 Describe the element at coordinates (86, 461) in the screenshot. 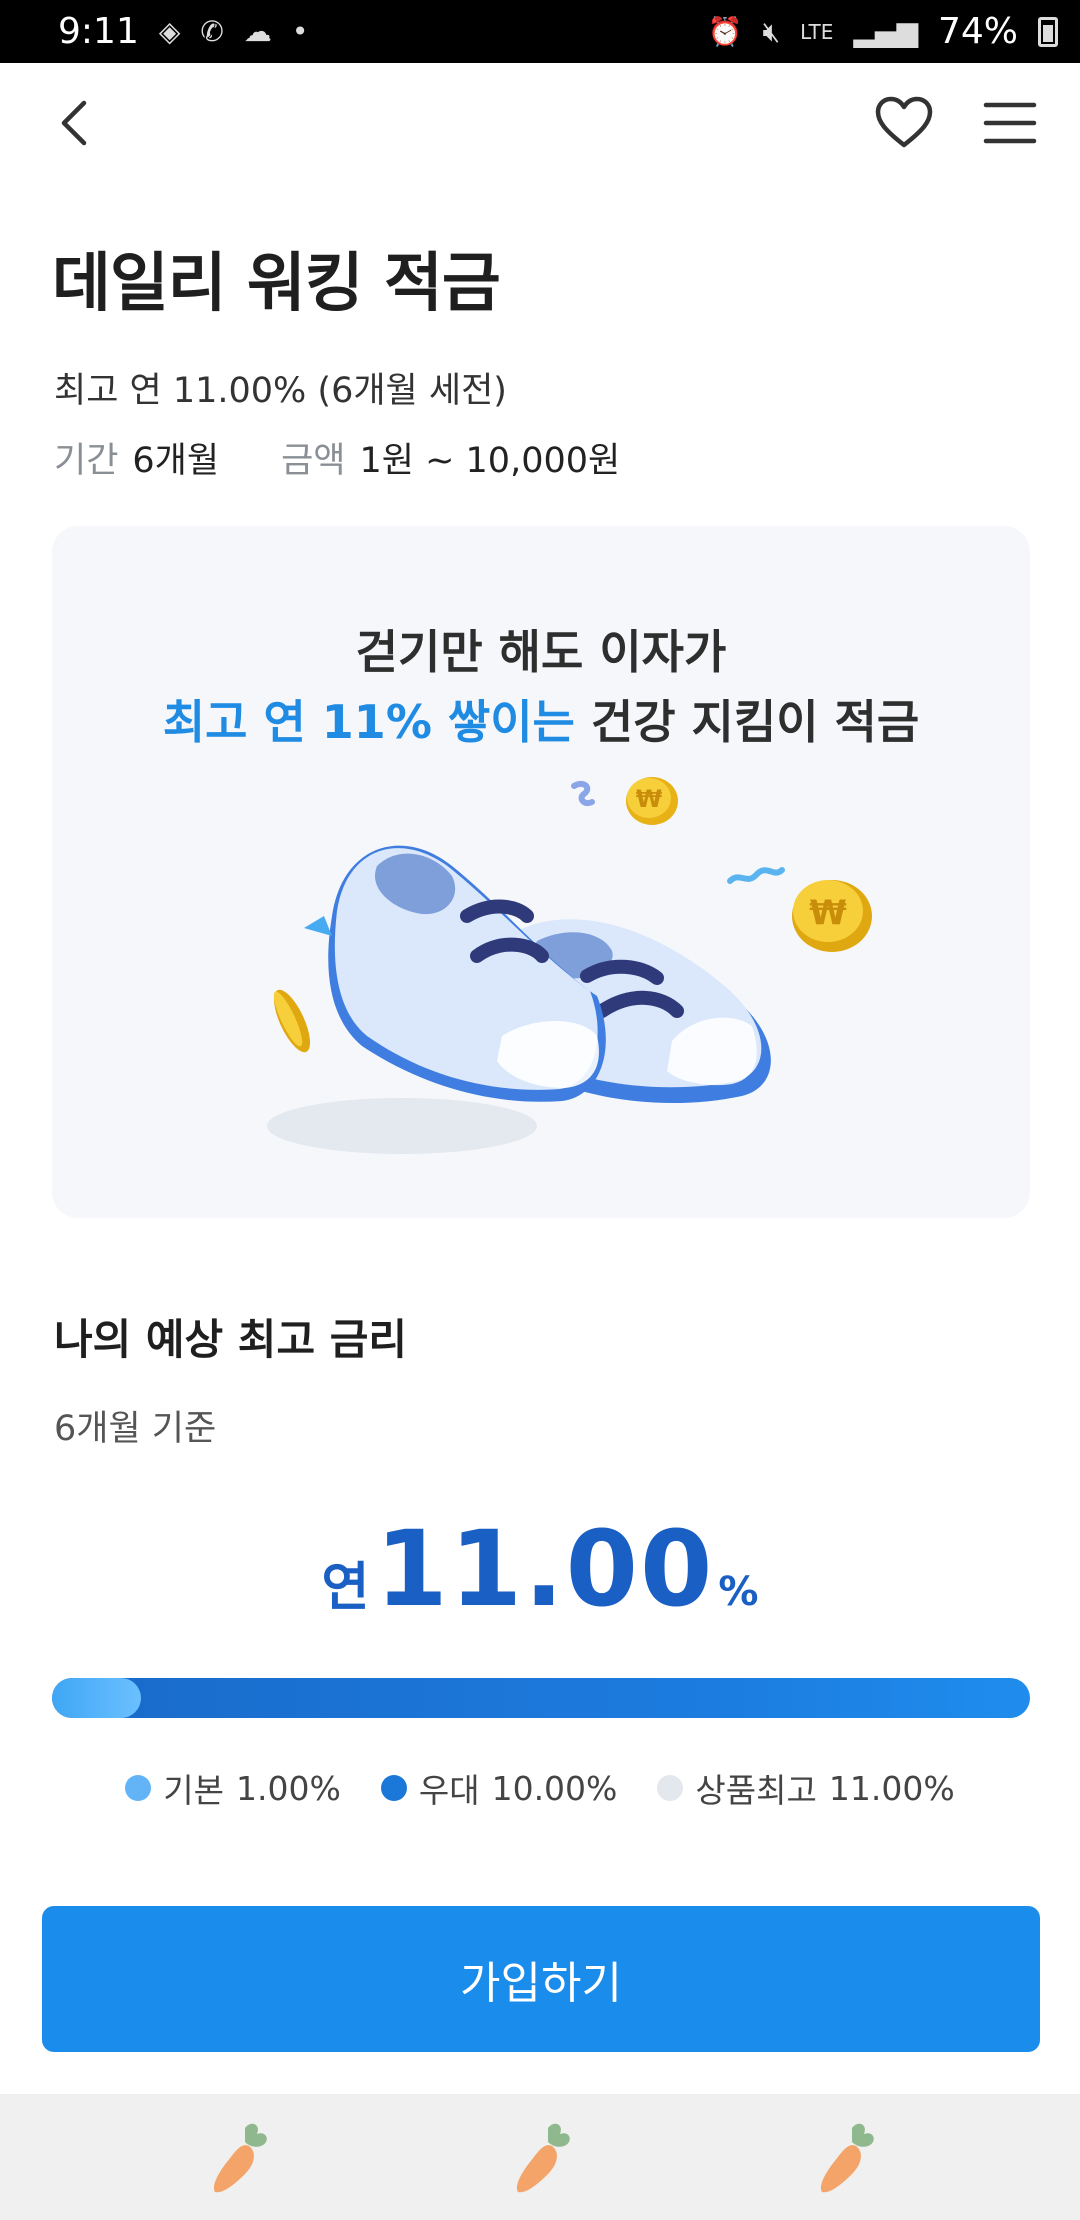

I see `period-label: 기간` at that location.